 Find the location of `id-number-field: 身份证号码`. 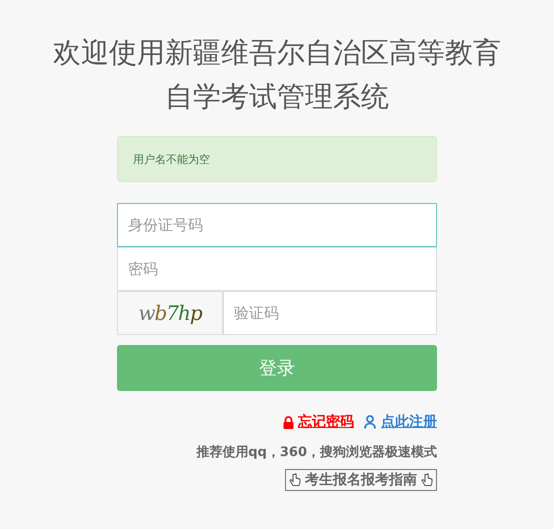

id-number-field: 身份证号码 is located at coordinates (277, 225).